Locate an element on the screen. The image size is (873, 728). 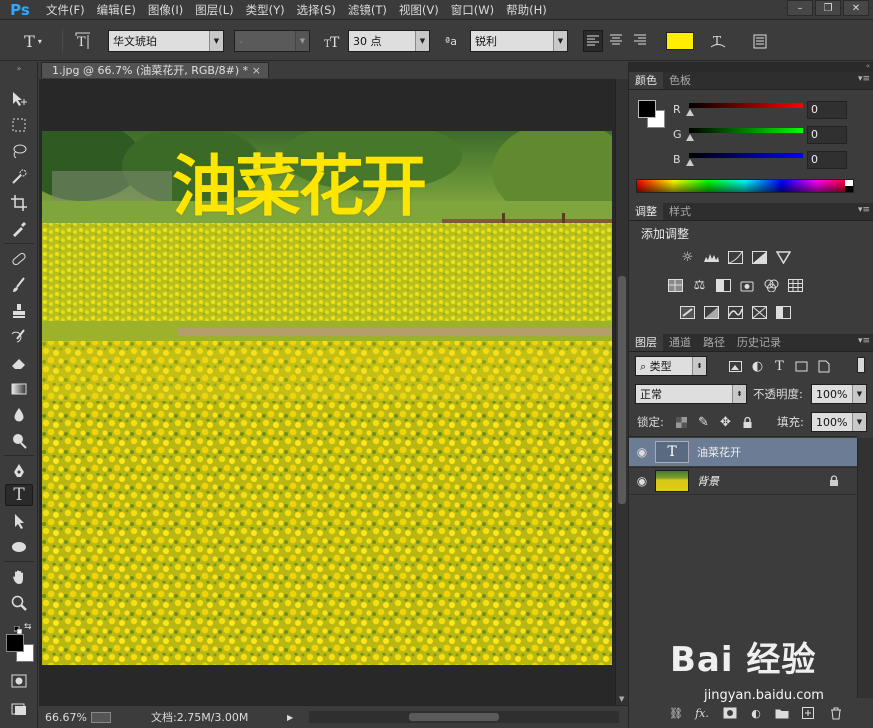
tab-layers: 图层 is located at coordinates (646, 342).